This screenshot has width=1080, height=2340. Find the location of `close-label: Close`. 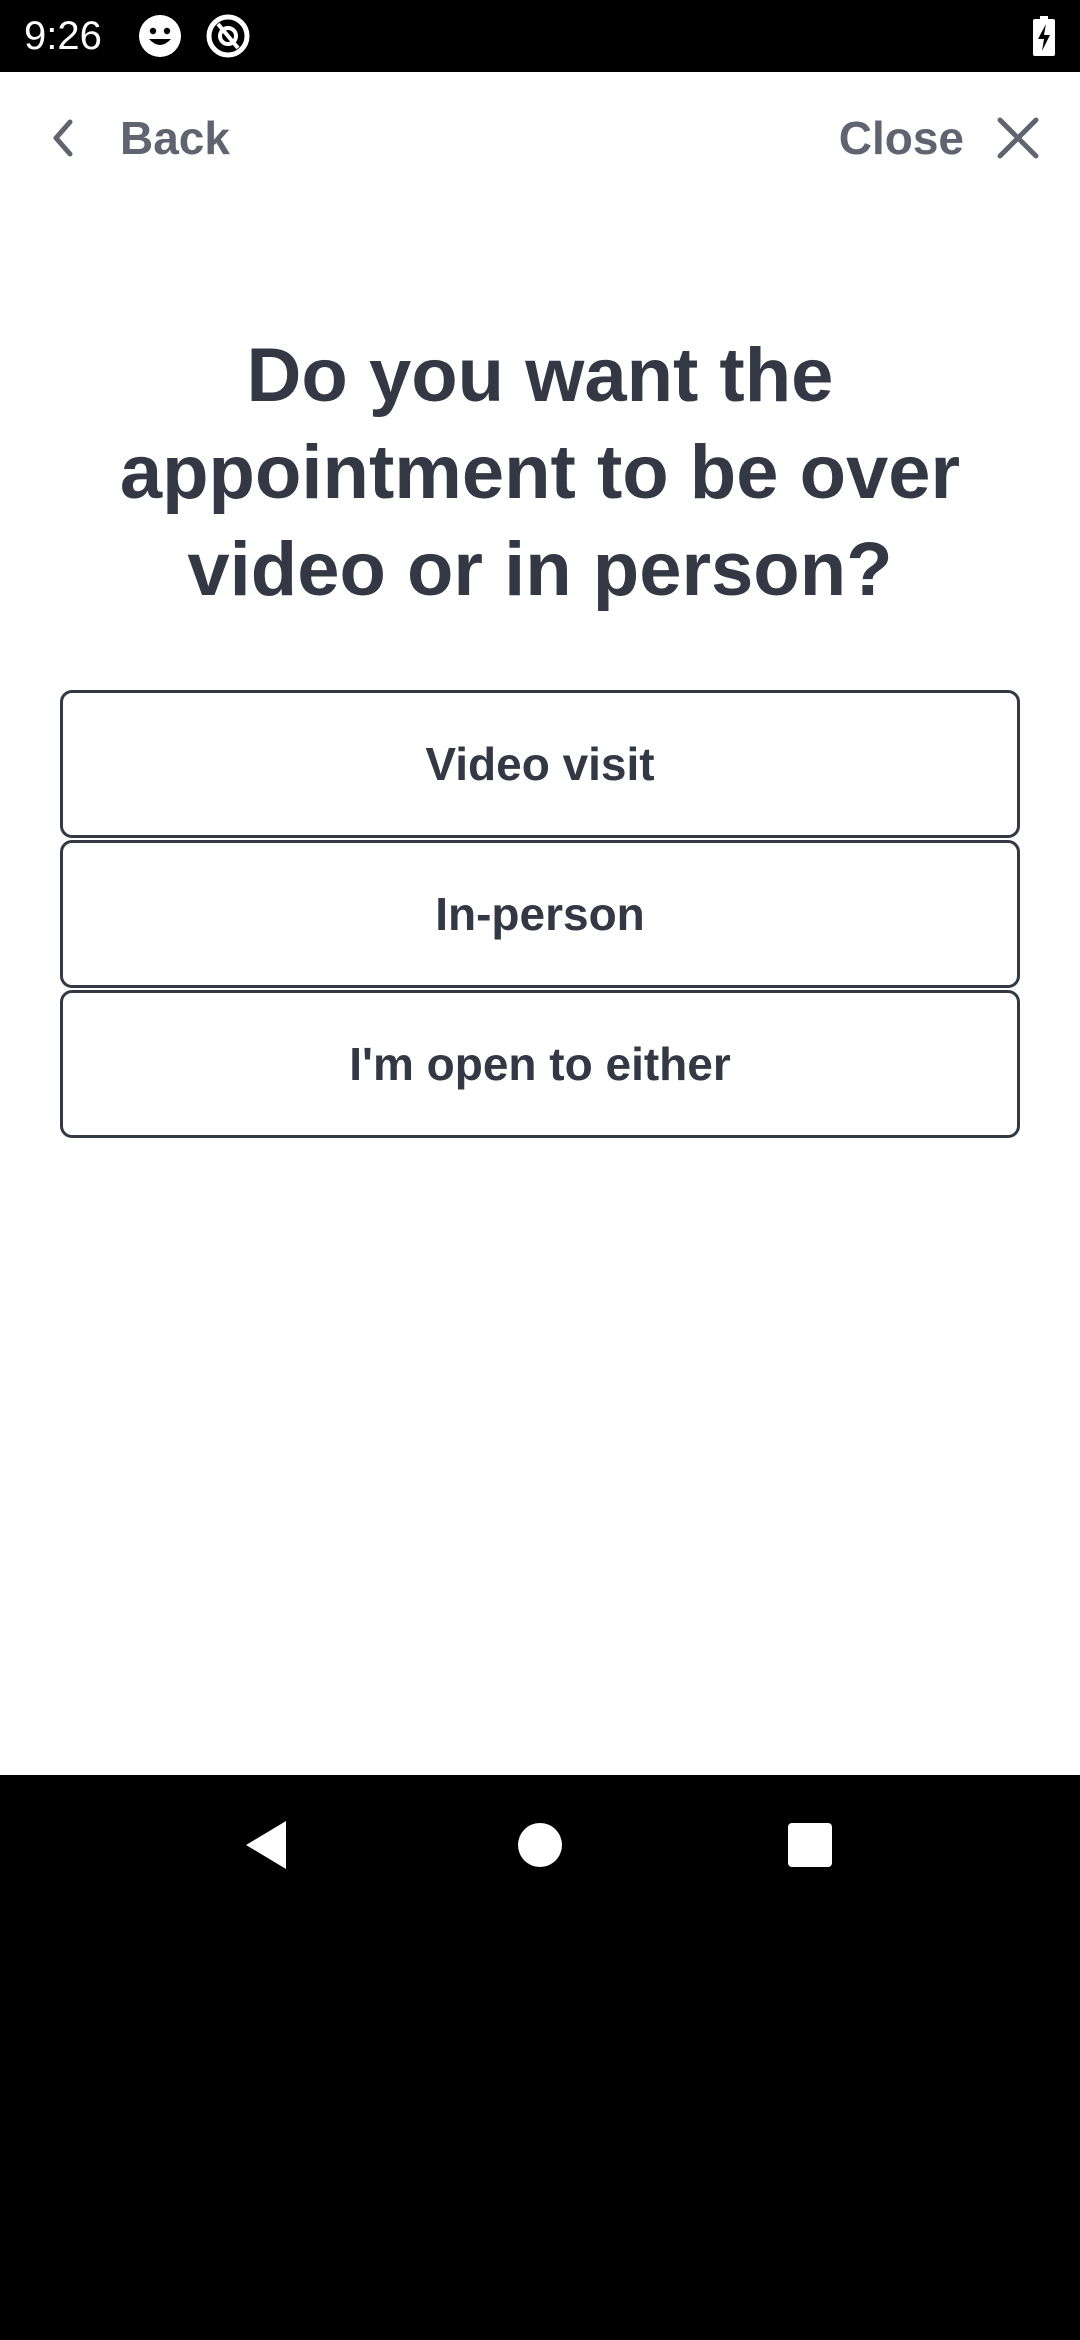

close-label: Close is located at coordinates (901, 138).